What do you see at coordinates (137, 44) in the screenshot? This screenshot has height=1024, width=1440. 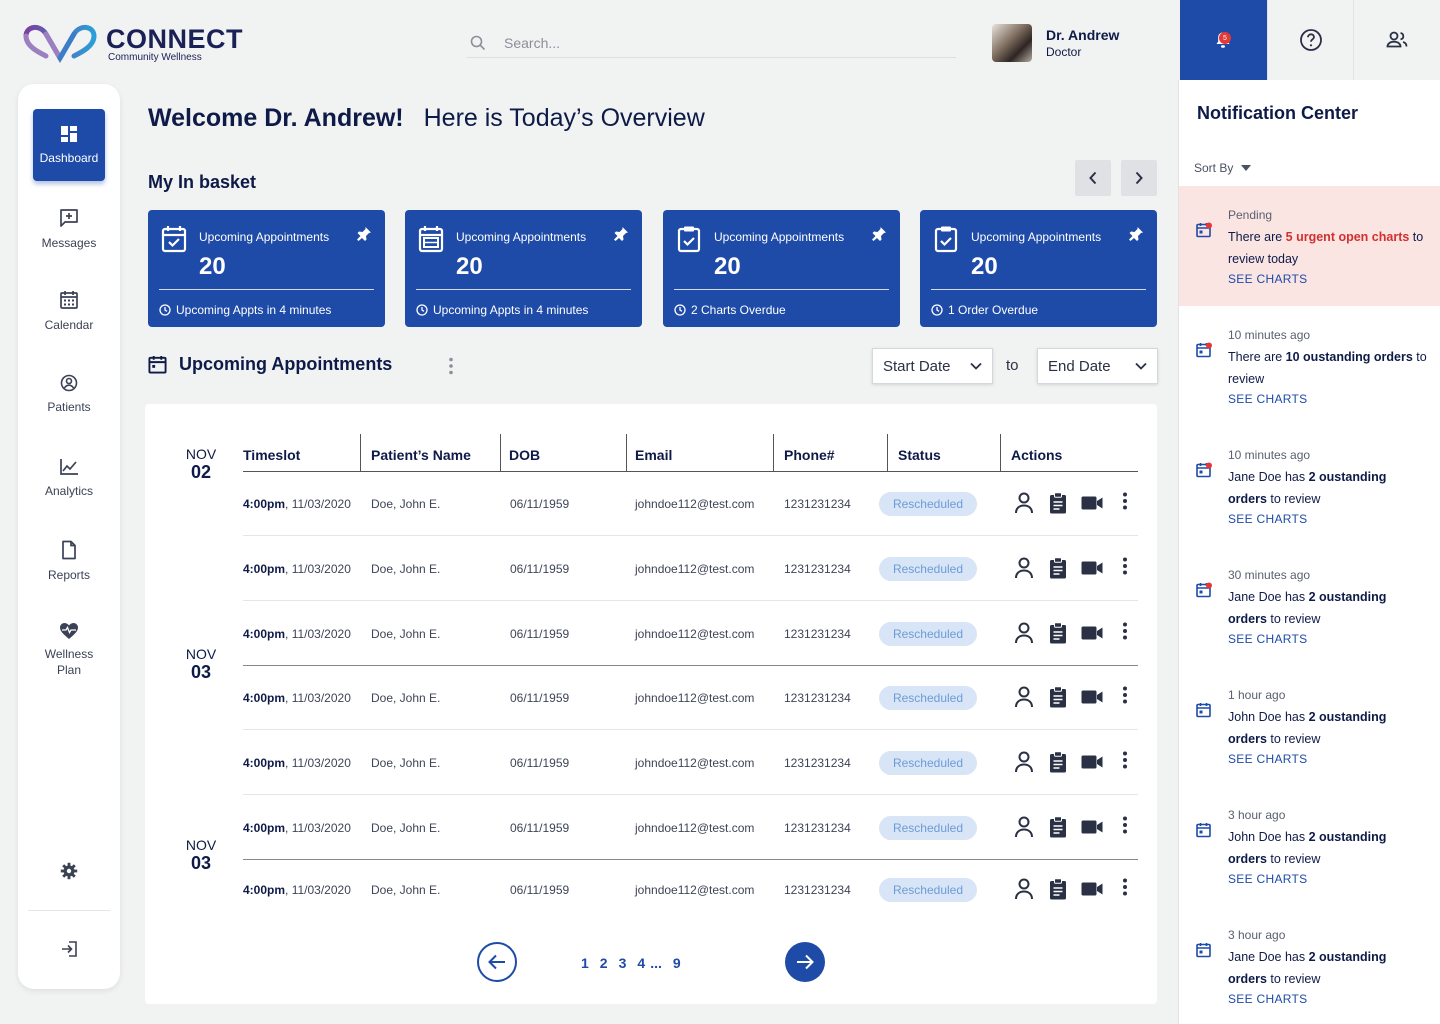 I see `brand-logo: CONNECT Community Wellness` at bounding box center [137, 44].